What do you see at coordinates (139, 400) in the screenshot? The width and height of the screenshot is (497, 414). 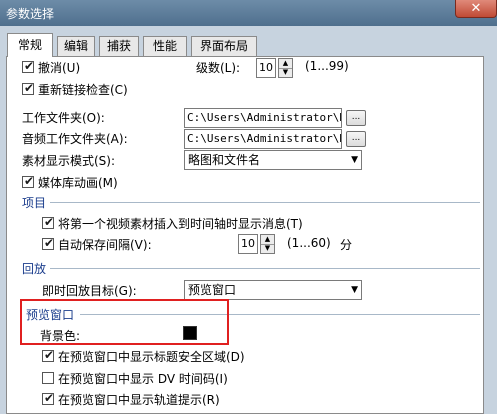 I see `track-hints-label: 在预览窗口中显示轨道提示(R)` at bounding box center [139, 400].